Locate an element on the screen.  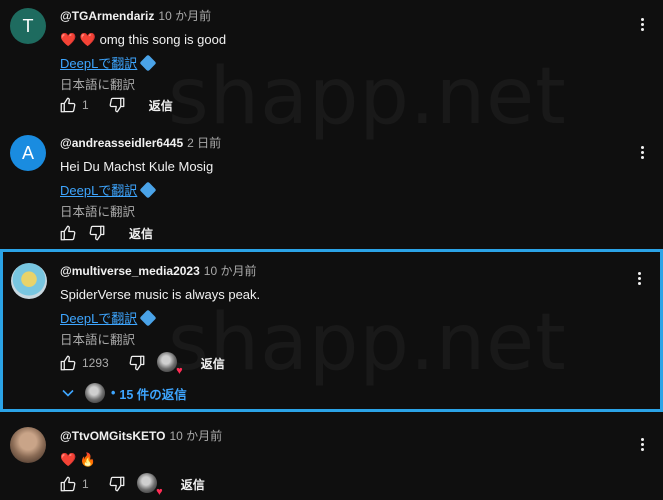
comment-header: @TtvOMGitsKETO 10 か月前 is located at coordinates (341, 436).